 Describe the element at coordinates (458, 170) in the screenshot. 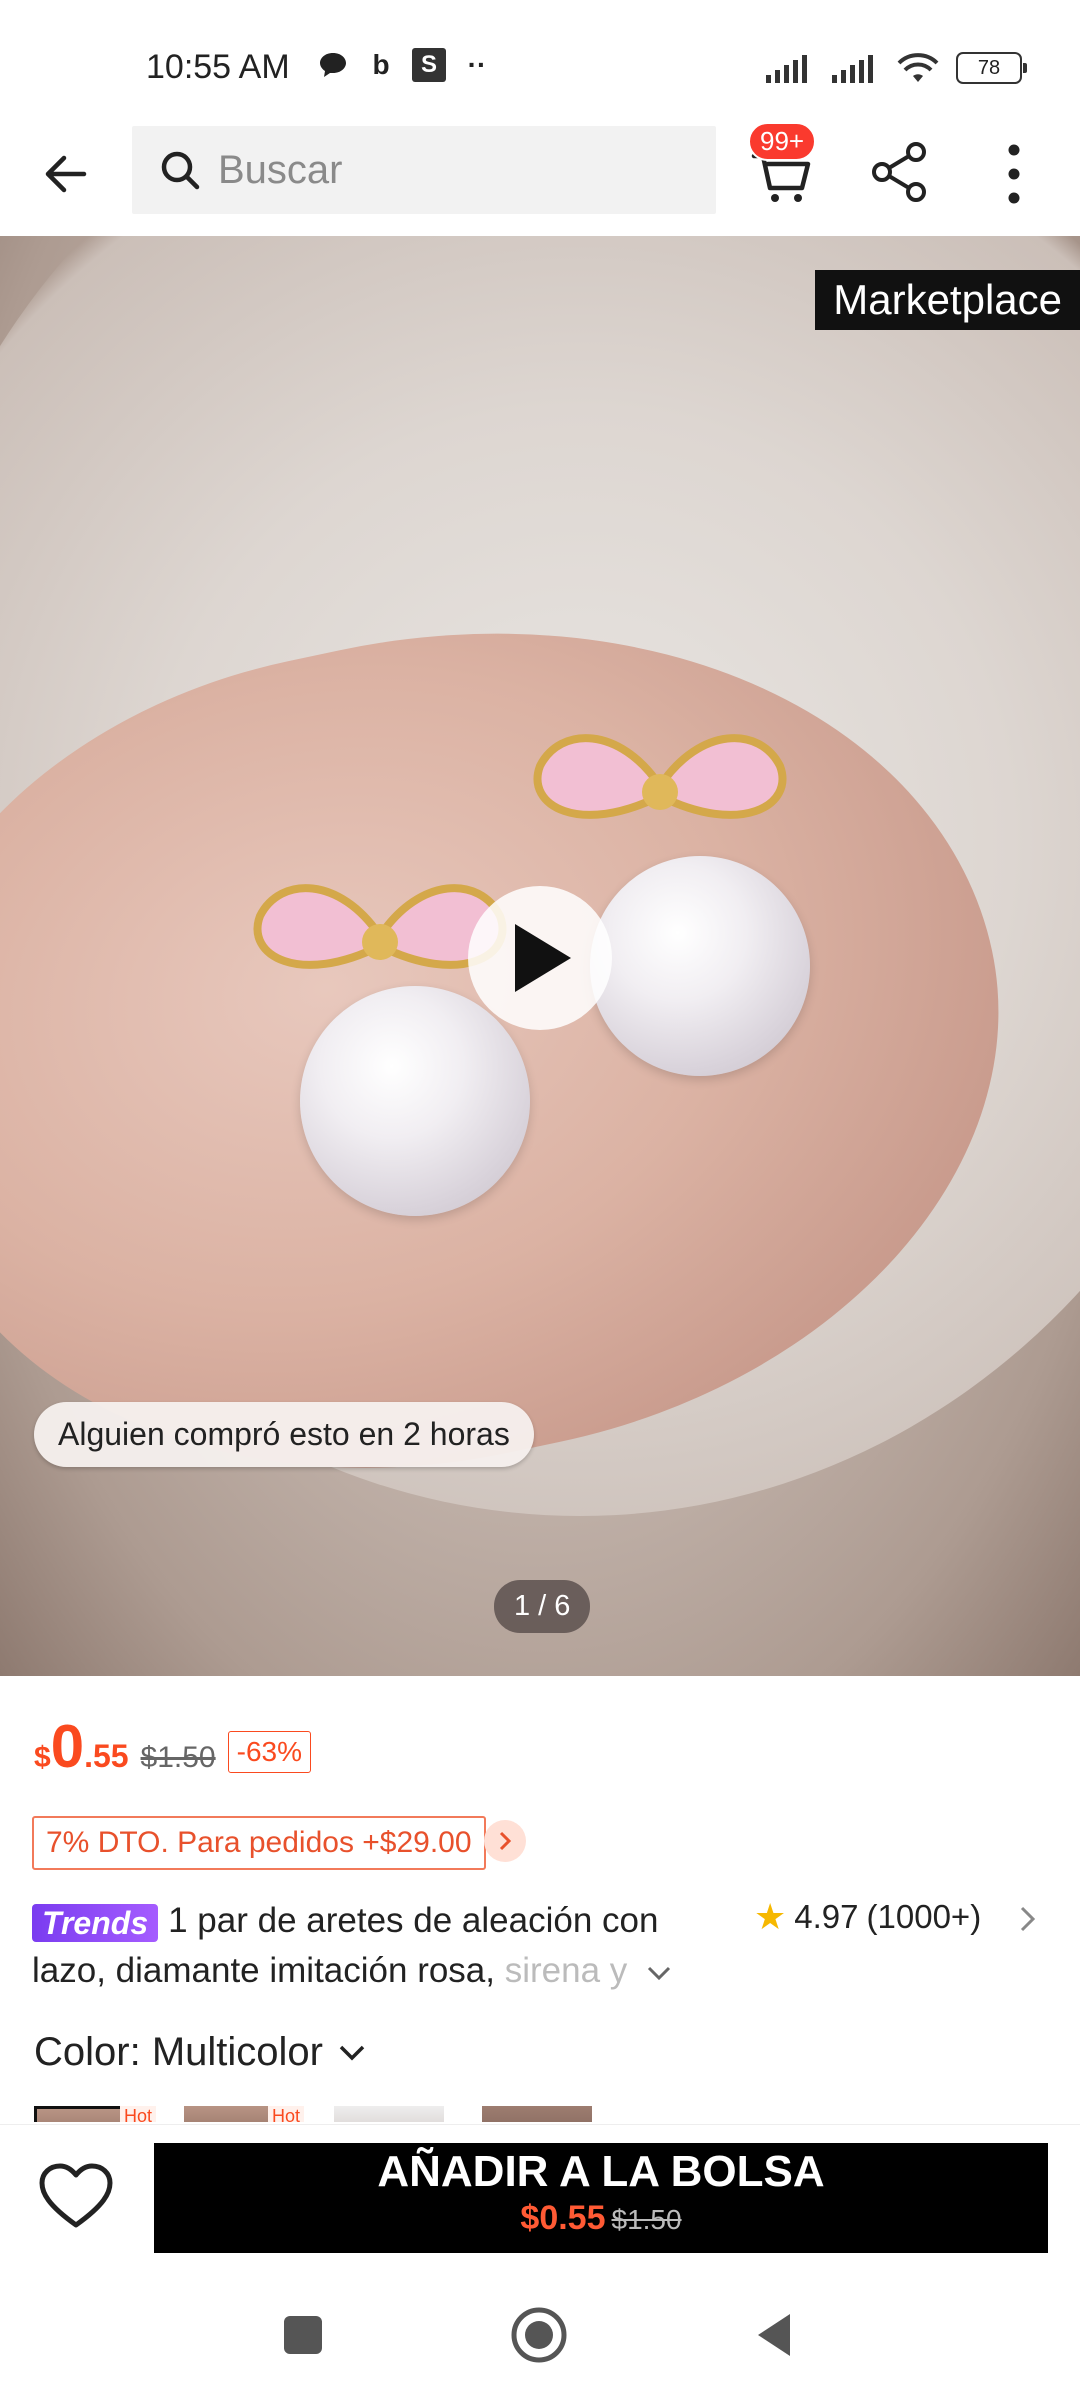

I see `search-input` at that location.